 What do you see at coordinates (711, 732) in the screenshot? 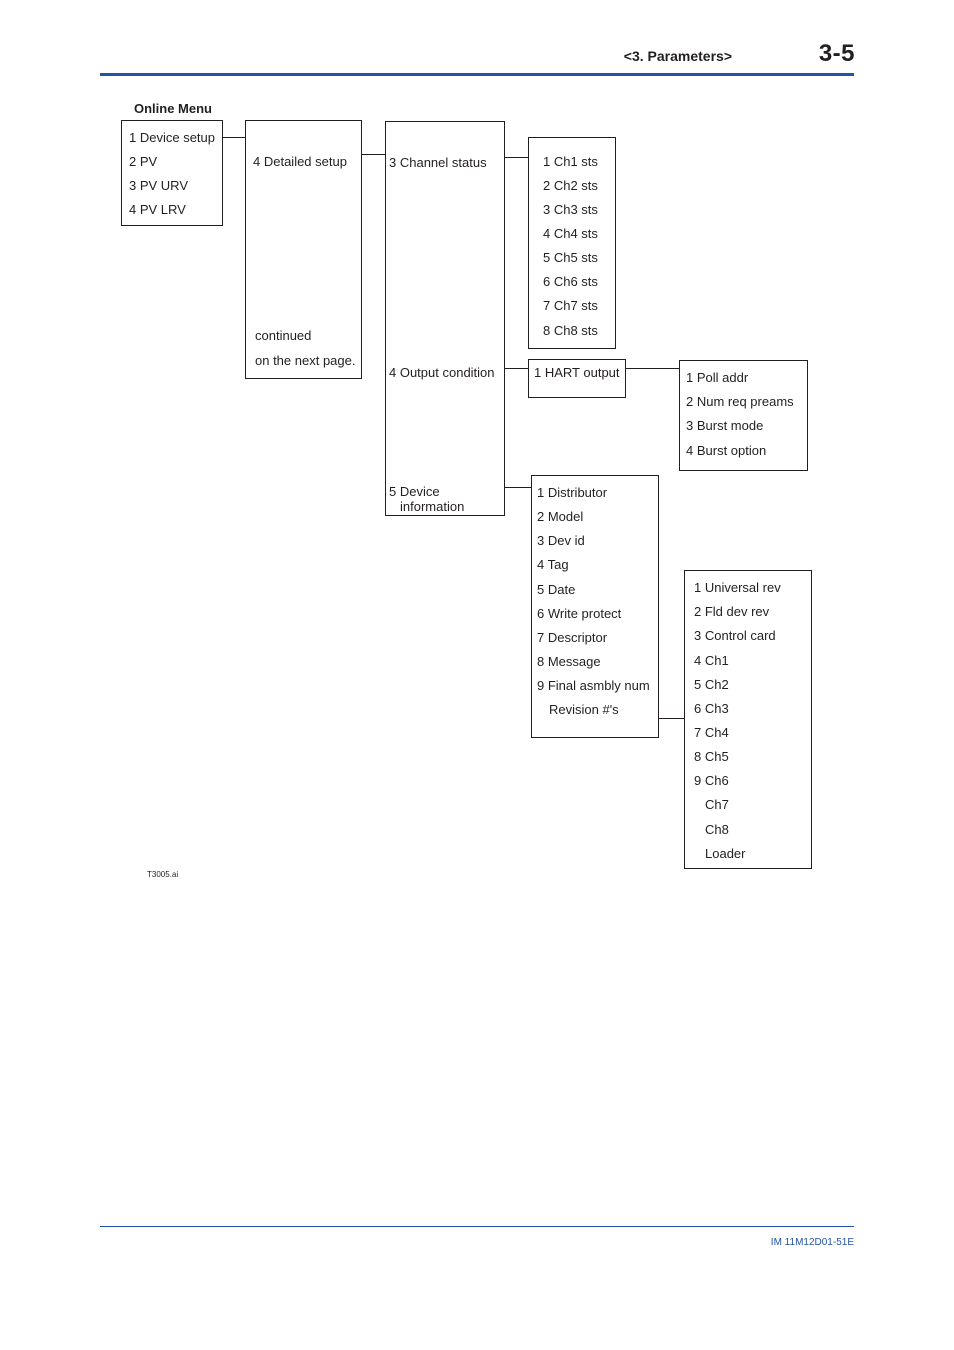
I see `revision-item: 7 Ch4` at bounding box center [711, 732].